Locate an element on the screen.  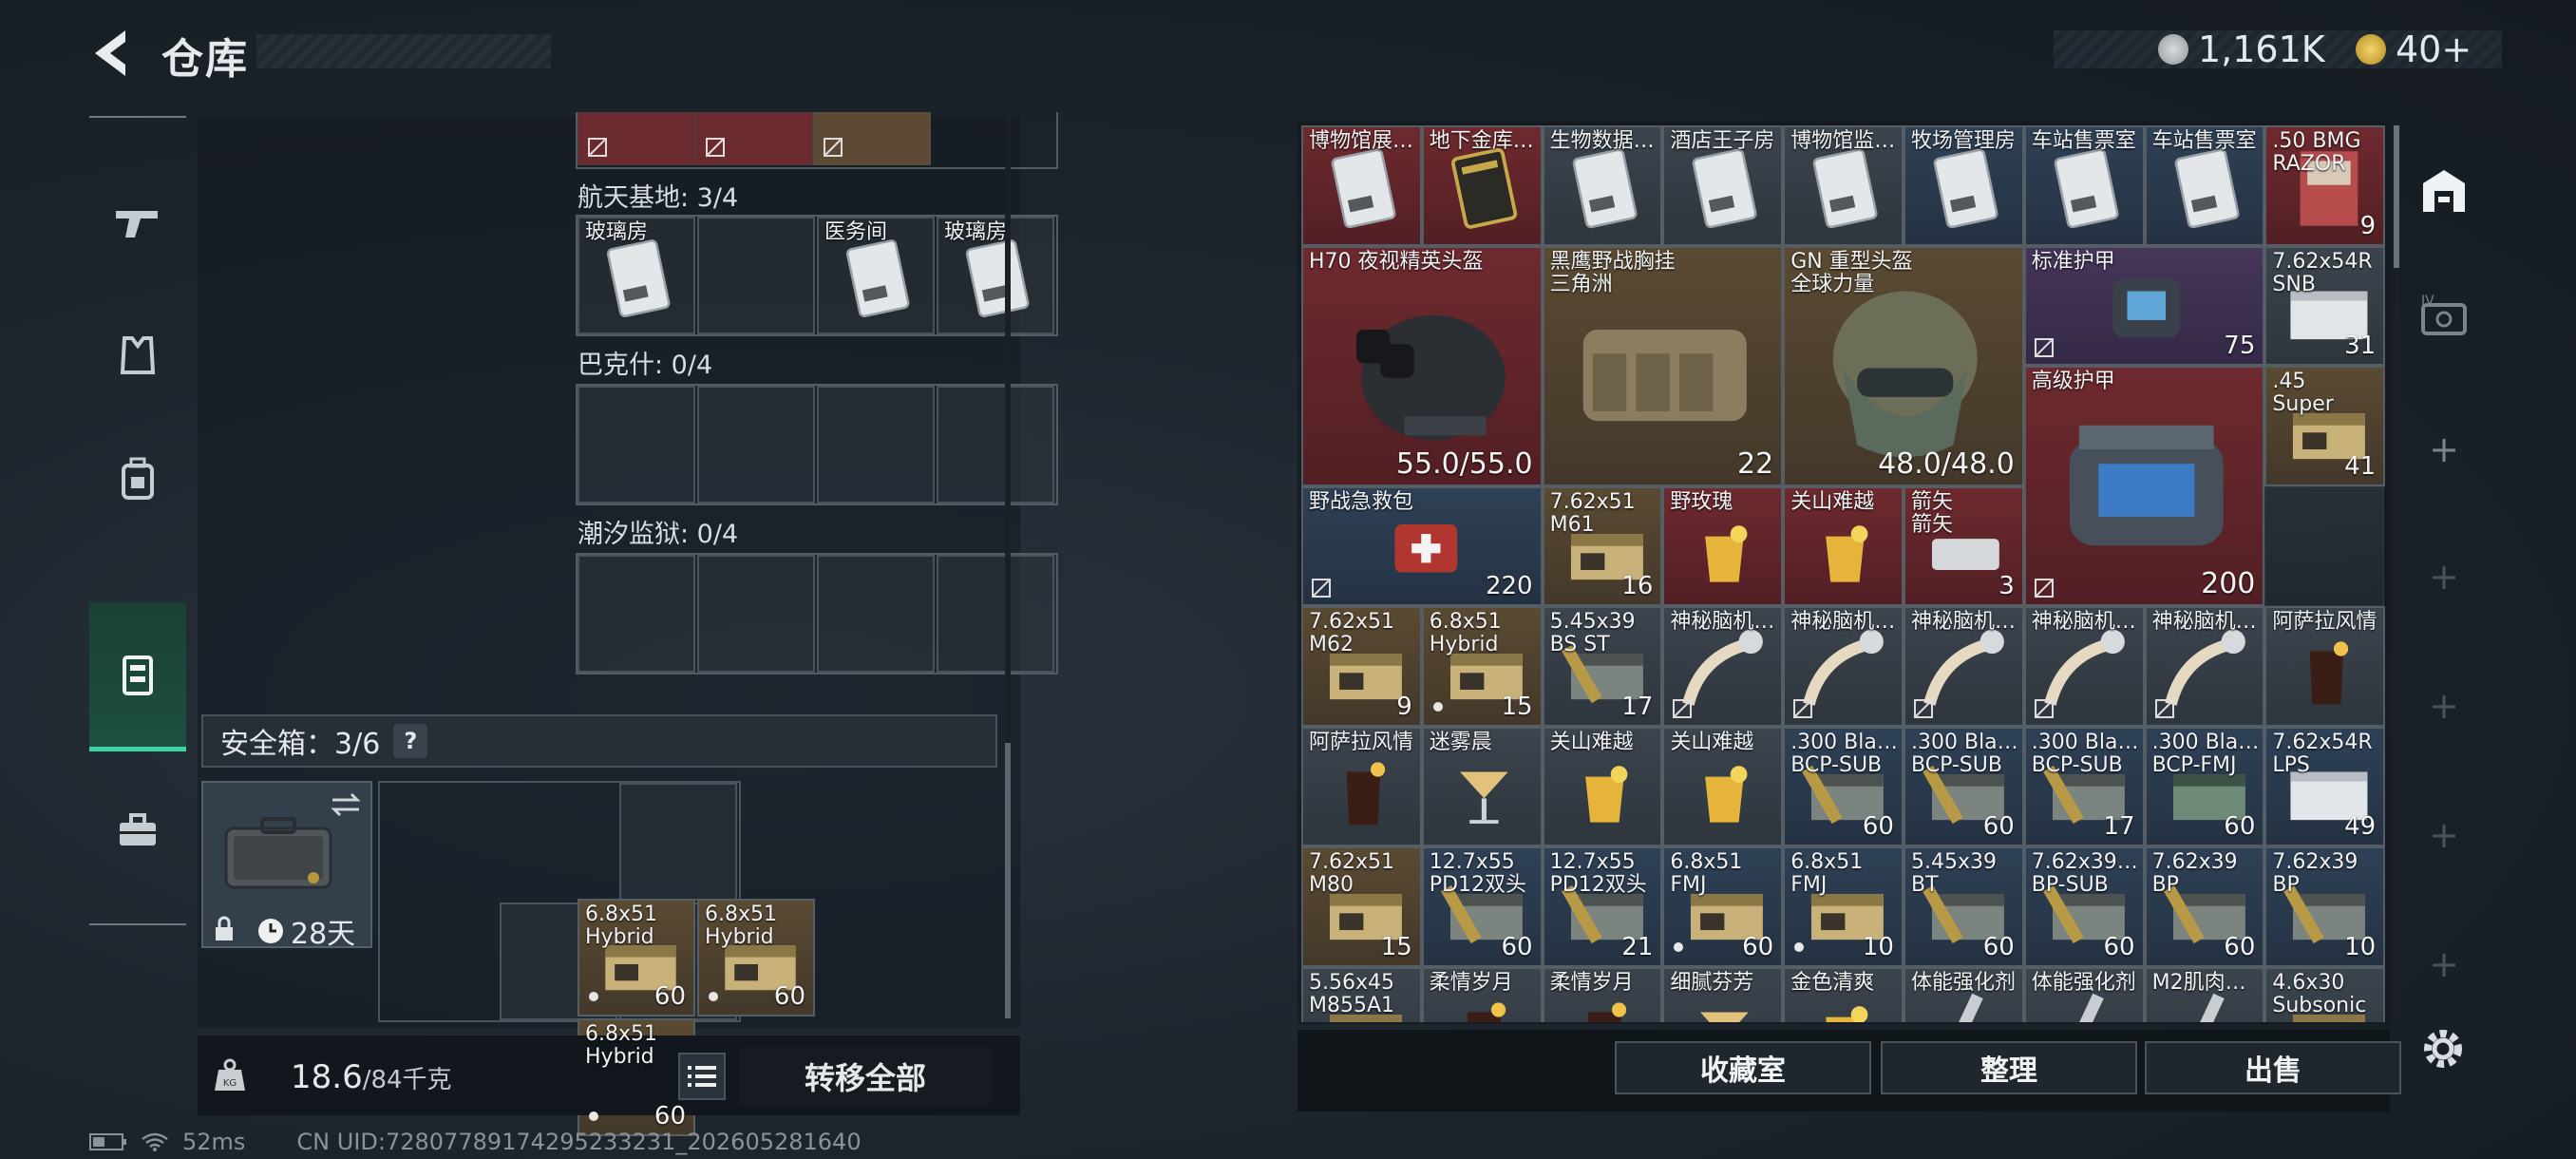
list-view-button is located at coordinates (702, 1076).